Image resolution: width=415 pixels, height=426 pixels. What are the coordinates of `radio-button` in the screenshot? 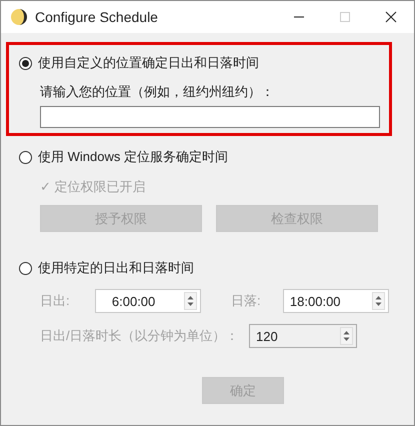 It's located at (25, 63).